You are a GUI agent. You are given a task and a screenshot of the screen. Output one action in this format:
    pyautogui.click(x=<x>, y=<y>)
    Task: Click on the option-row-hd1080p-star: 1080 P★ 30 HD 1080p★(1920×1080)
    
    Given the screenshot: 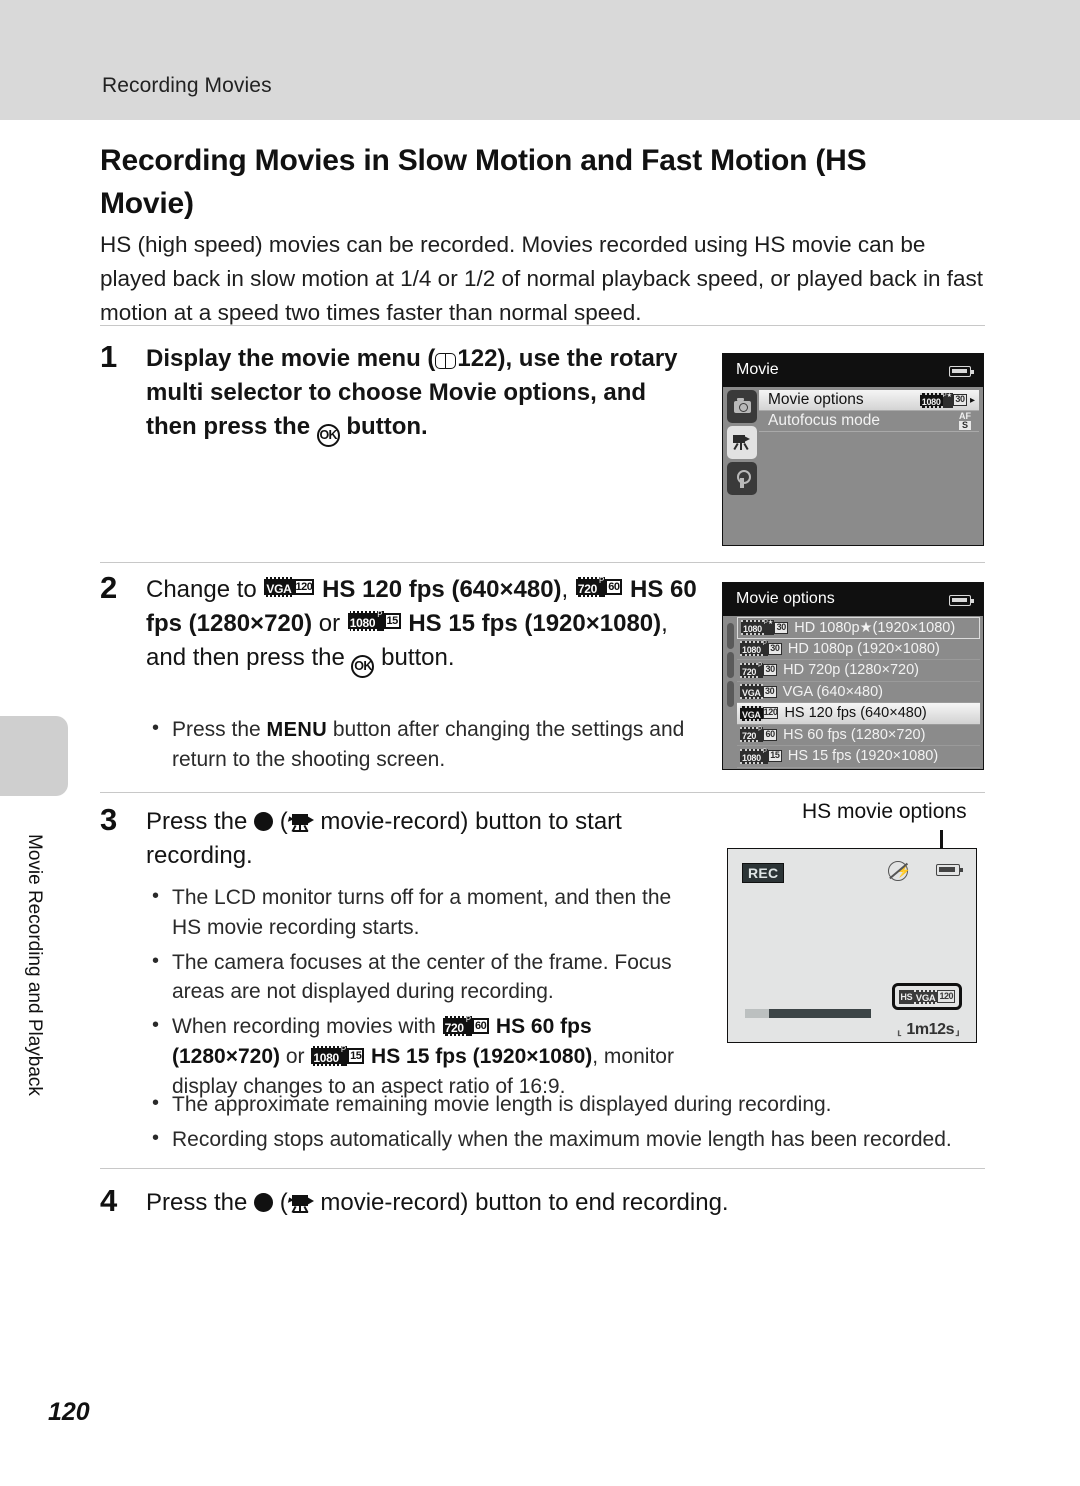 What is the action you would take?
    pyautogui.click(x=858, y=628)
    